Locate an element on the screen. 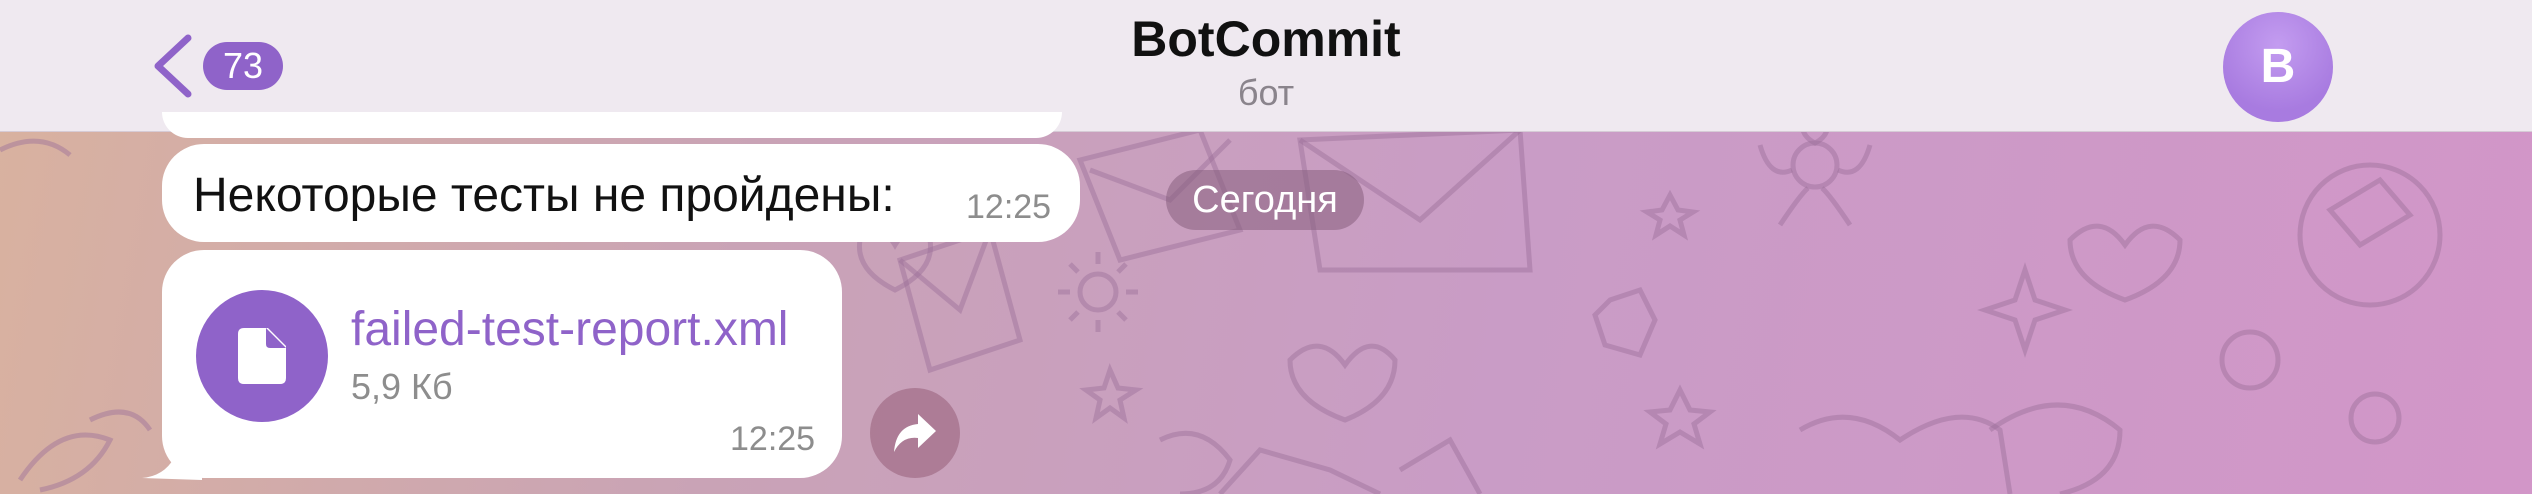 The image size is (2532, 494). file-name-link: failed-test-report.xml is located at coordinates (569, 329).